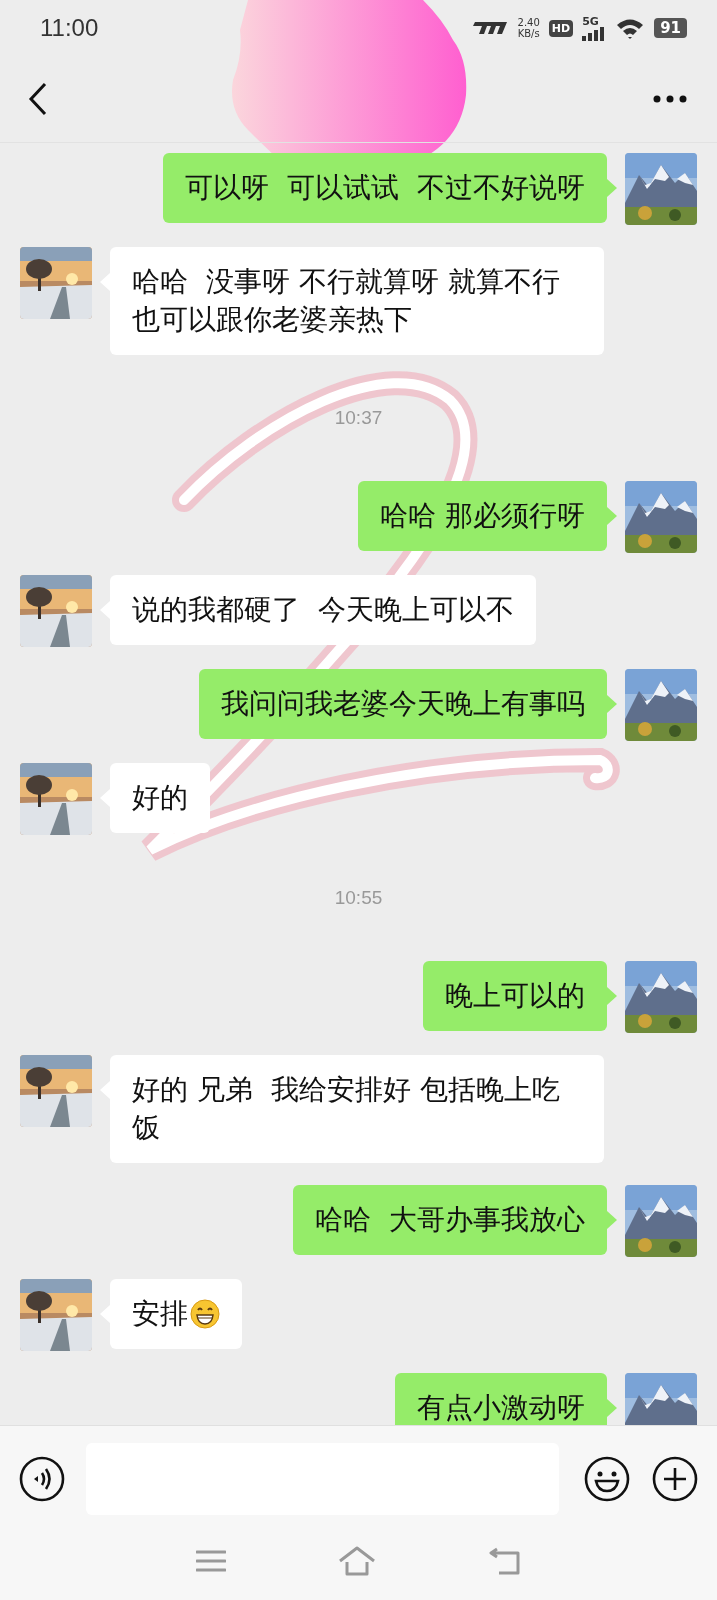  What do you see at coordinates (403, 704) in the screenshot?
I see `sent-message: 我问问我老婆今天晚上有事吗` at bounding box center [403, 704].